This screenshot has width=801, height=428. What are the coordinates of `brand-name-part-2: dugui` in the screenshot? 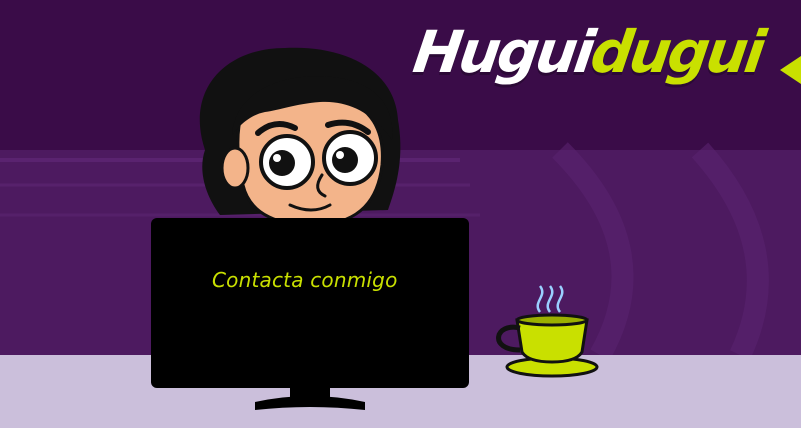 It's located at (676, 52).